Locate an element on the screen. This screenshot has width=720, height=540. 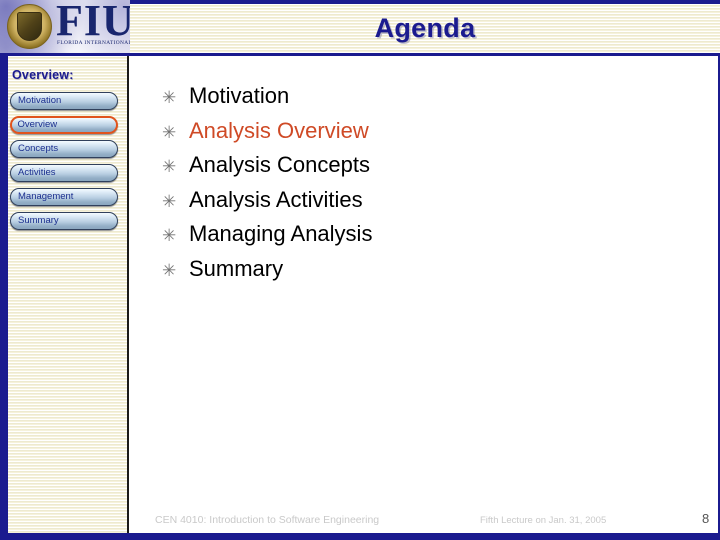
page-number: 8 is located at coordinates (706, 518).